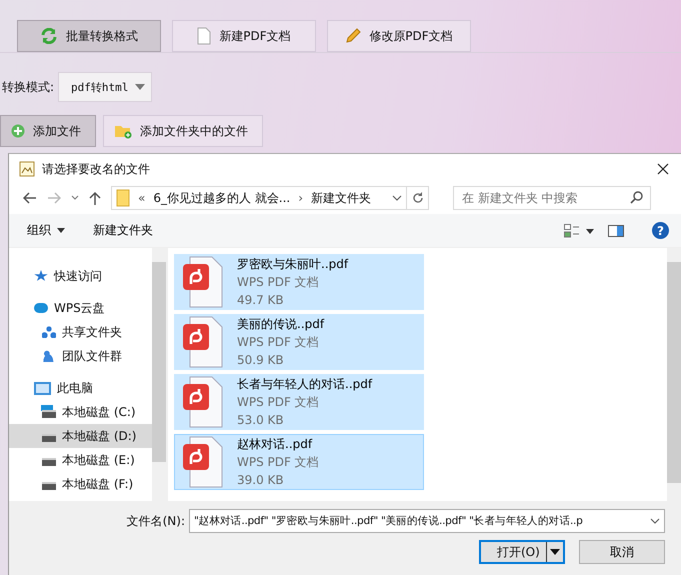  What do you see at coordinates (105, 87) in the screenshot?
I see `mode-dropdown: pdf转html` at bounding box center [105, 87].